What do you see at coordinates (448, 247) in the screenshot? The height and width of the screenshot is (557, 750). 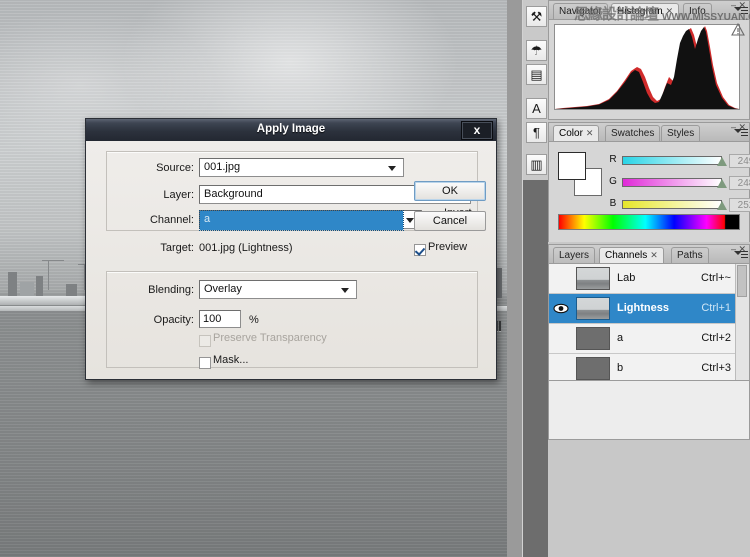 I see `preview-label: Preview` at bounding box center [448, 247].